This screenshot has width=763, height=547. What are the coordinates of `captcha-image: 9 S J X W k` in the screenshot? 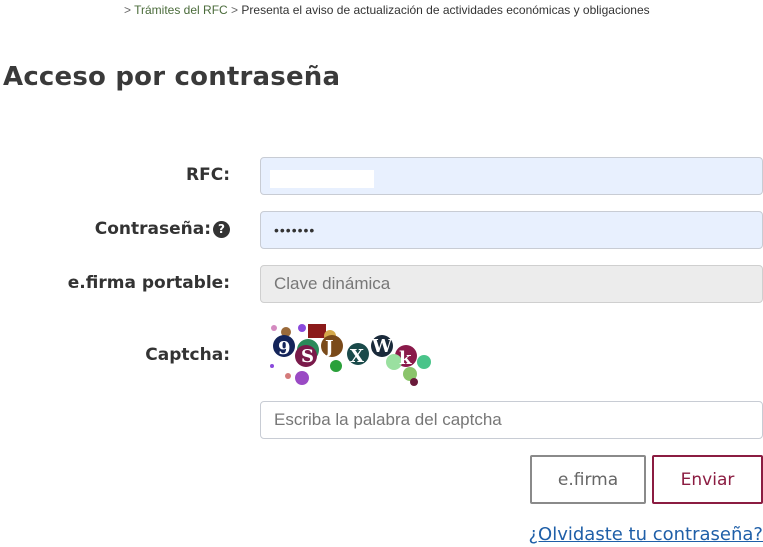 It's located at (350, 355).